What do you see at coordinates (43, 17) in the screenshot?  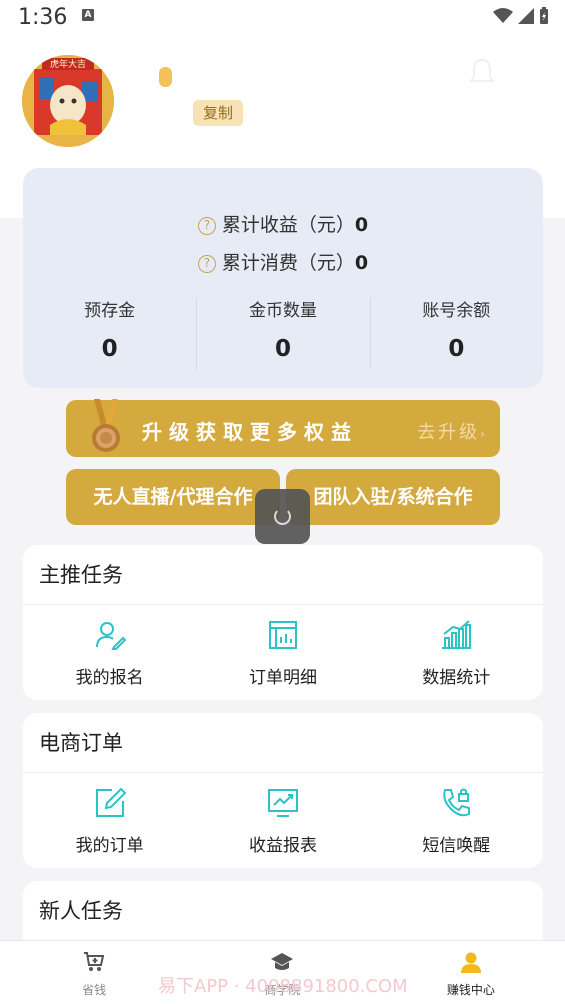 I see `status-time: 1:36` at bounding box center [43, 17].